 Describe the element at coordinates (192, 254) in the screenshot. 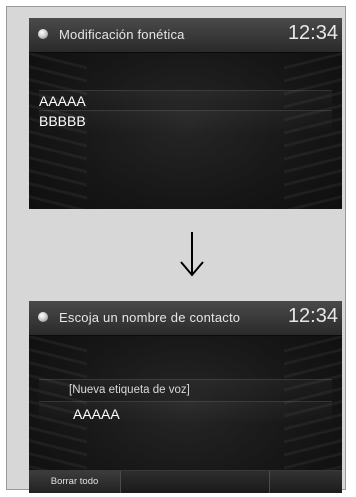

I see `down-arrow-icon` at that location.